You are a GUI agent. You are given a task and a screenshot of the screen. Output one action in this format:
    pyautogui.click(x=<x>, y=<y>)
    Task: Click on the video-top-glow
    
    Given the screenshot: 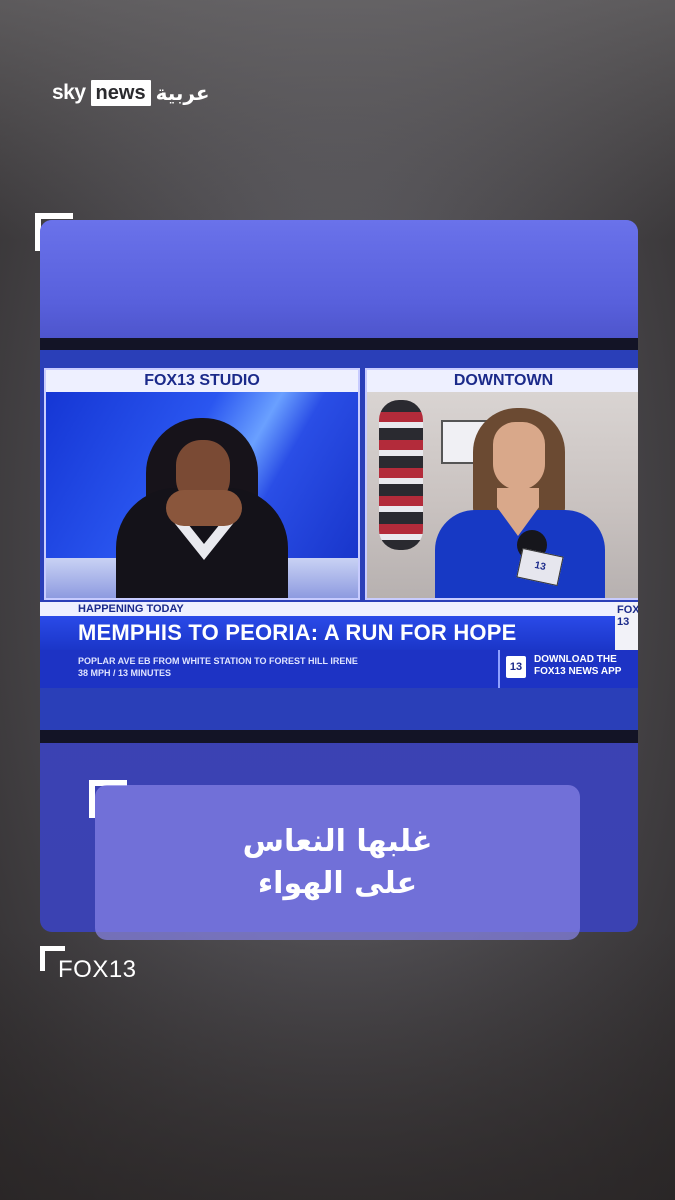 What is the action you would take?
    pyautogui.click(x=339, y=279)
    